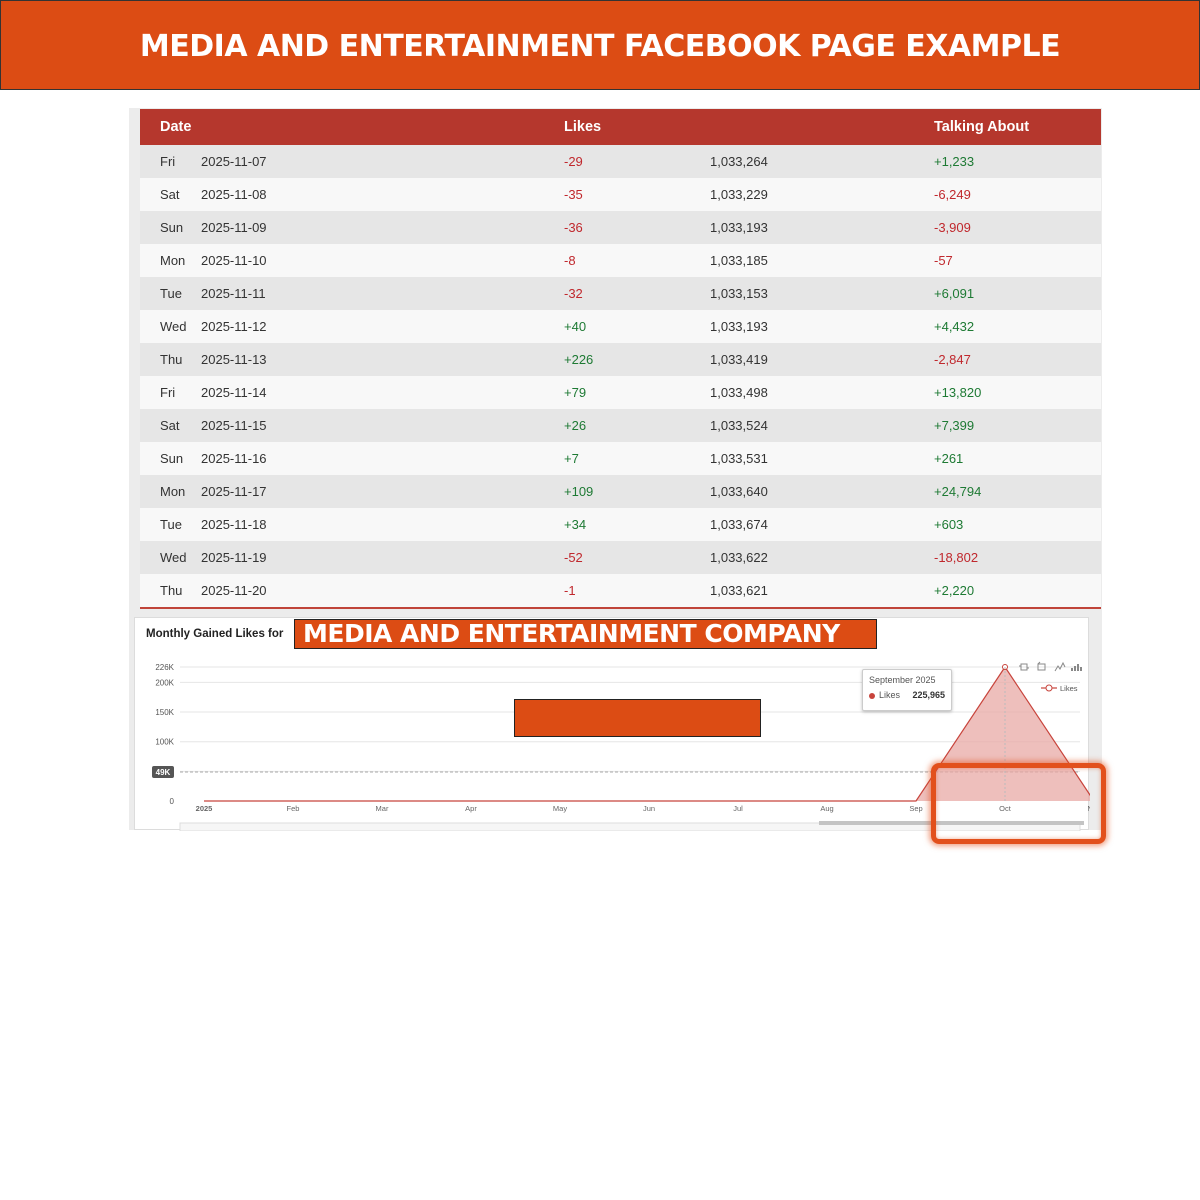  I want to click on row-likes-change: -35, so click(573, 194).